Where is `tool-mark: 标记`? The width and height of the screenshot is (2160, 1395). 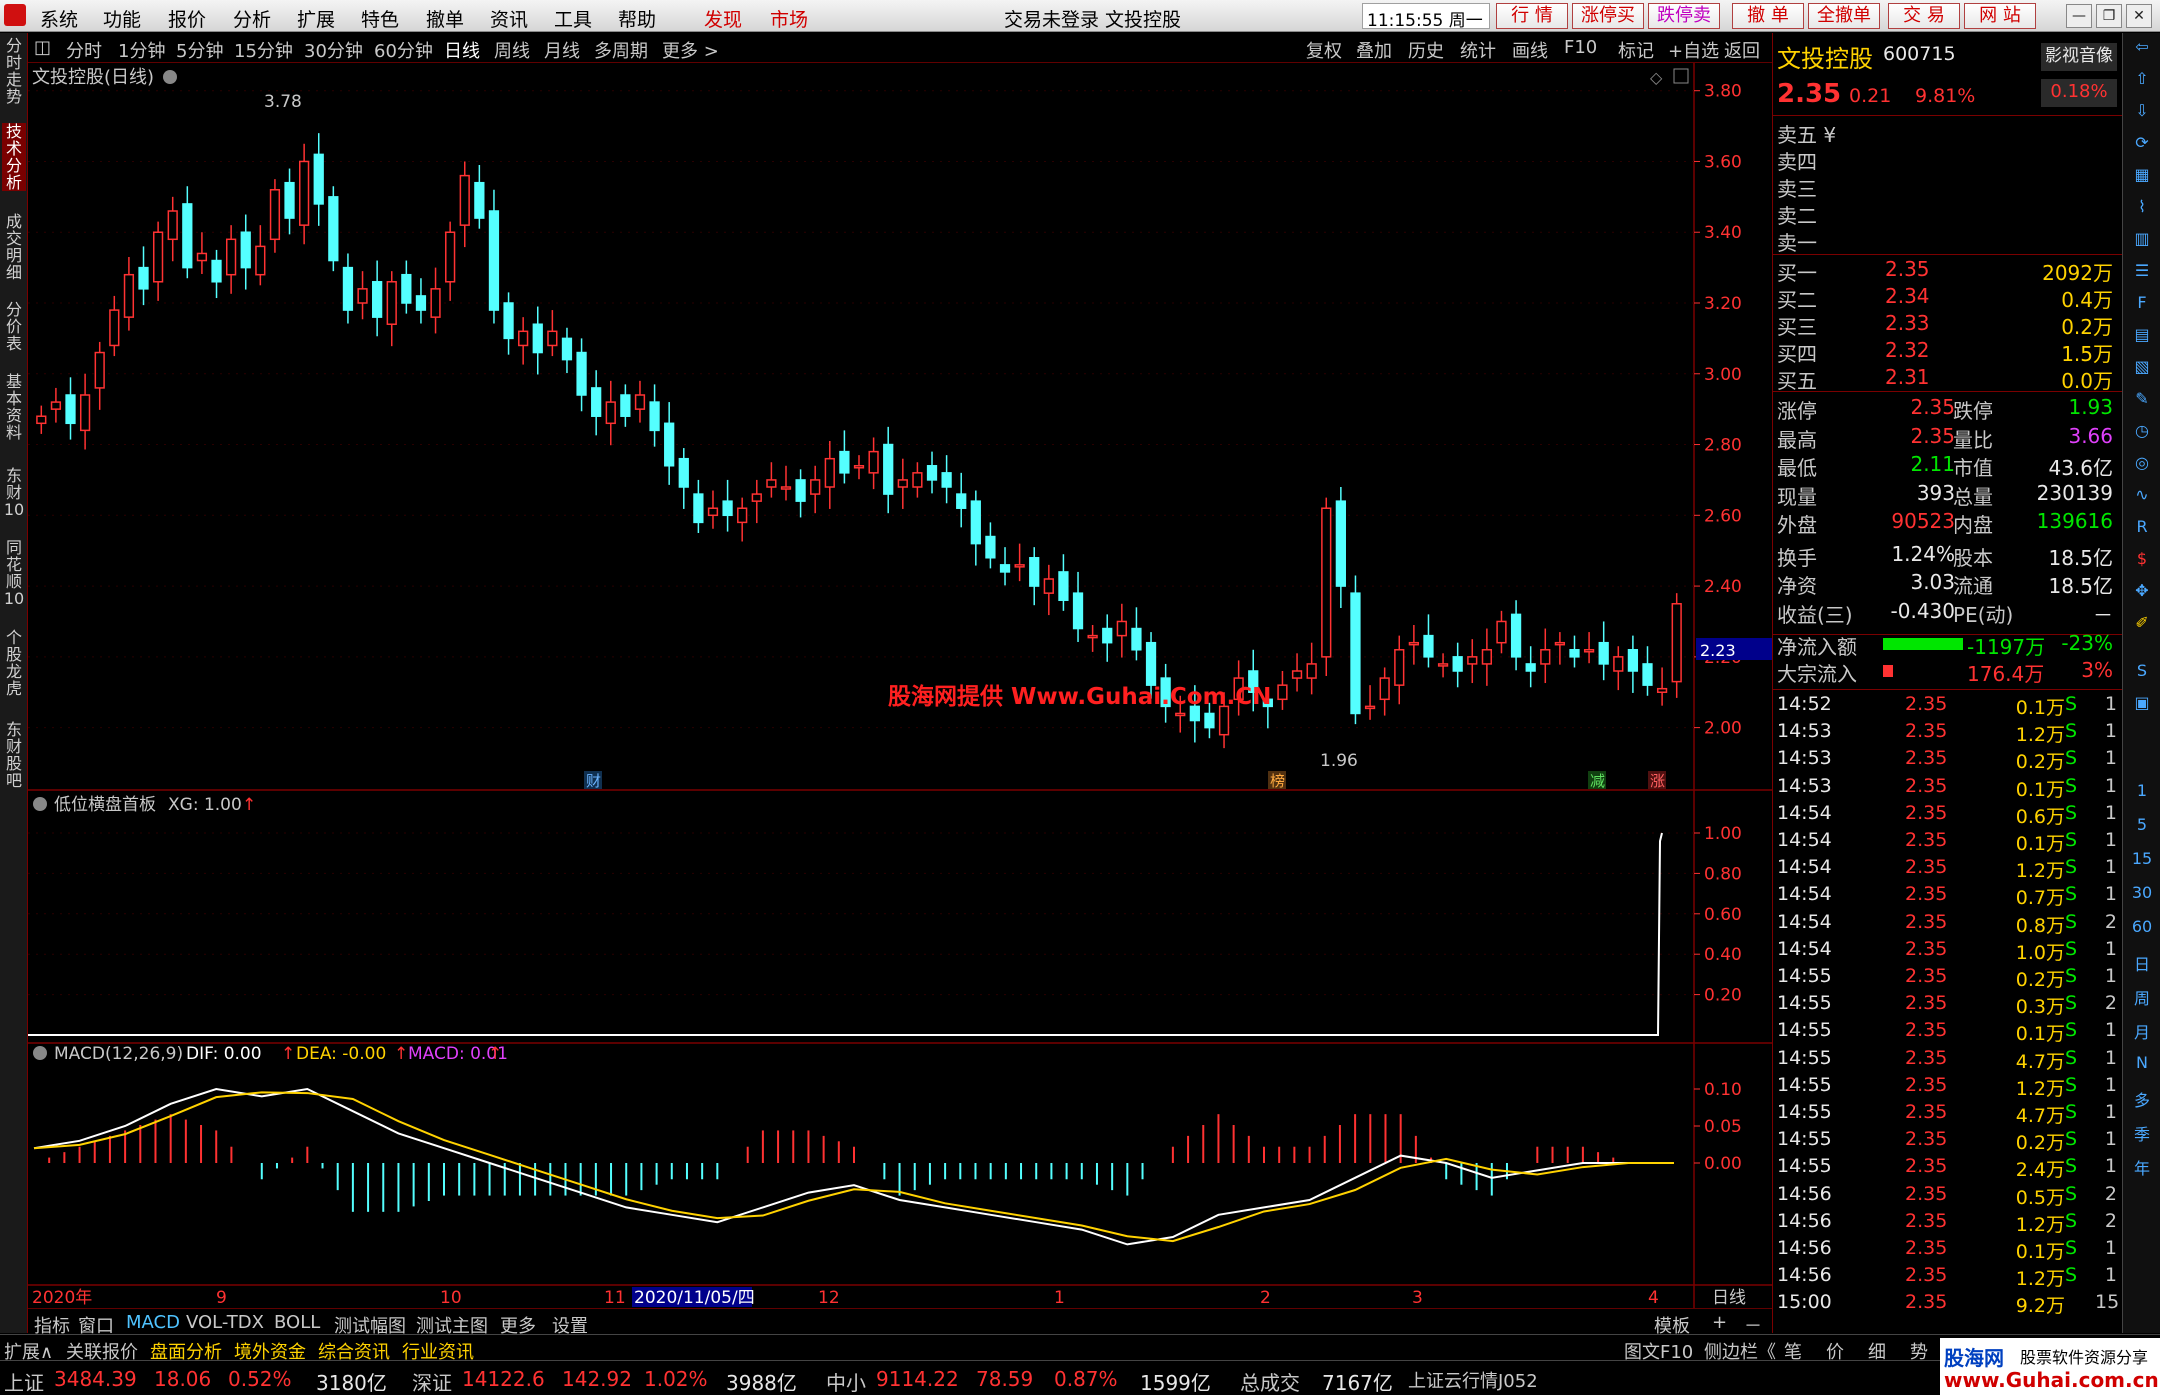 tool-mark: 标记 is located at coordinates (1636, 50).